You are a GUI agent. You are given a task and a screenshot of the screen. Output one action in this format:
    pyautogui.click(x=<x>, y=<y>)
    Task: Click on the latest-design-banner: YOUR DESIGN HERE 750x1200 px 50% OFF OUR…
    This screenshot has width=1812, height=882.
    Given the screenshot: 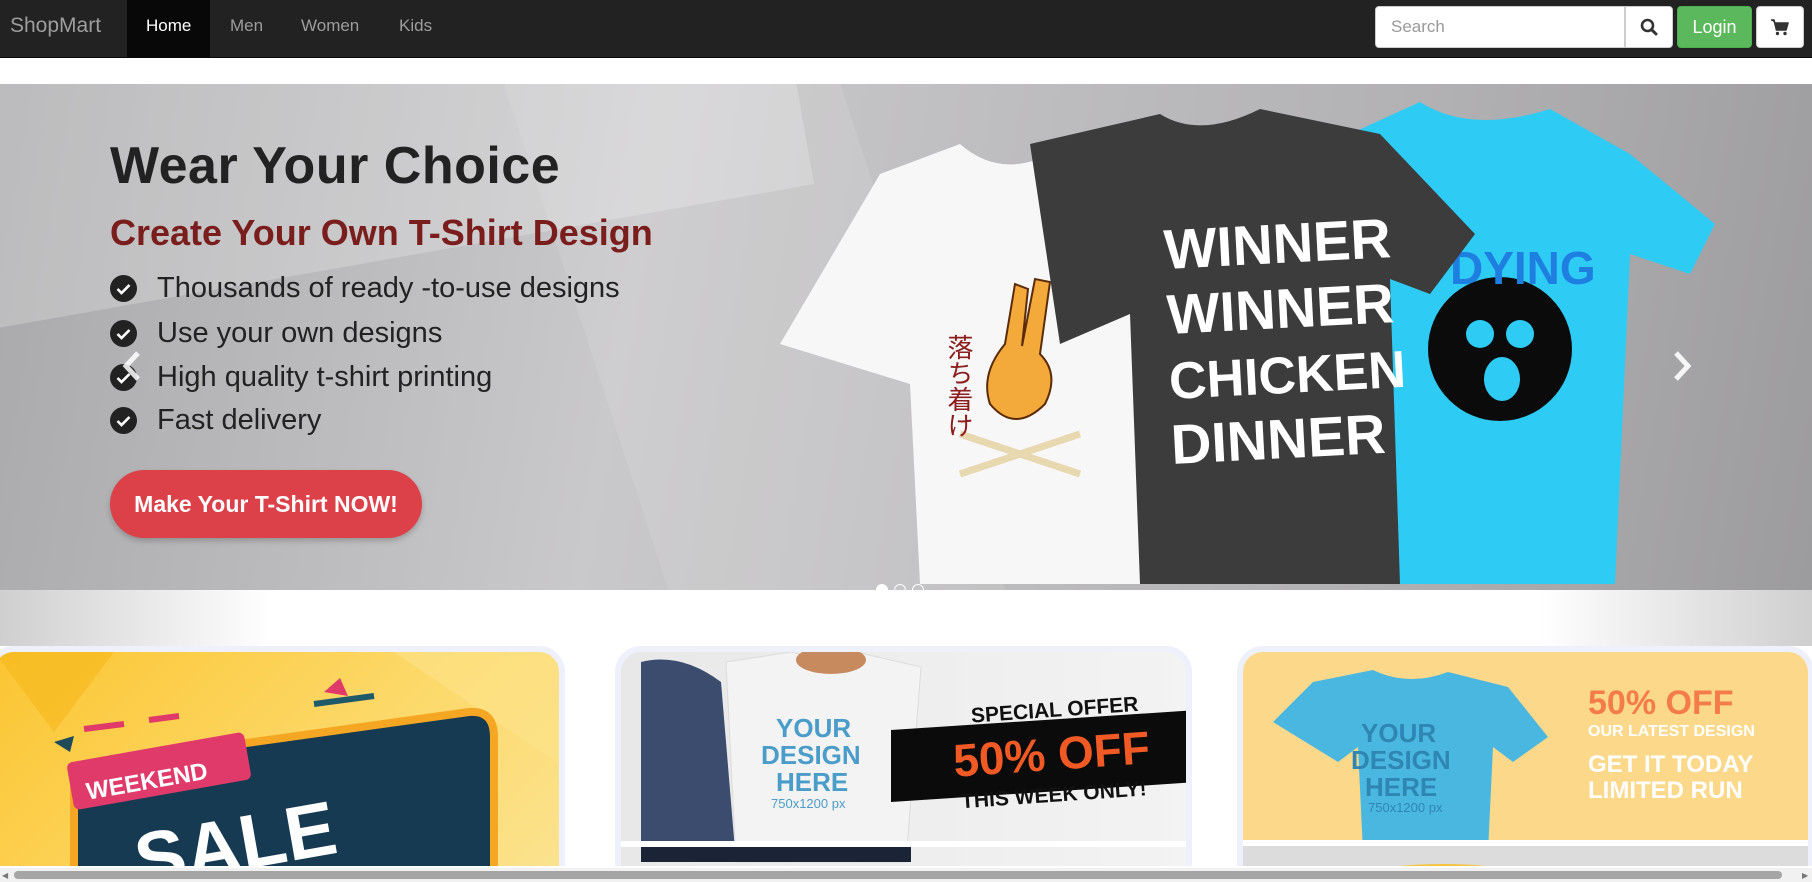 What is the action you would take?
    pyautogui.click(x=1525, y=768)
    